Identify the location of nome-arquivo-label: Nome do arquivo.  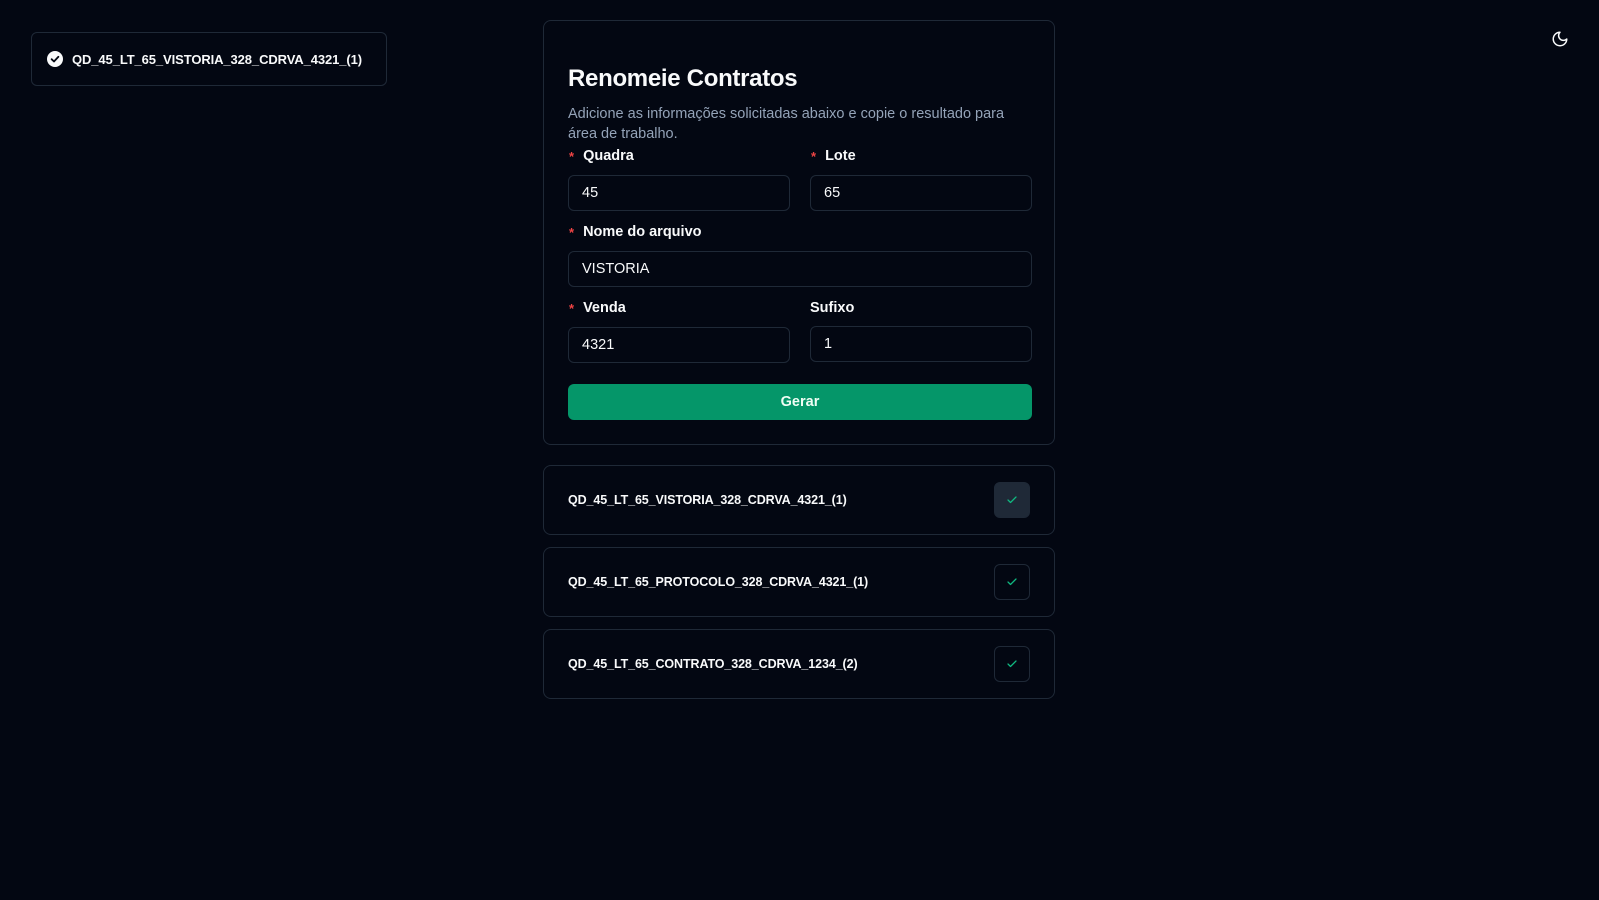
(642, 232).